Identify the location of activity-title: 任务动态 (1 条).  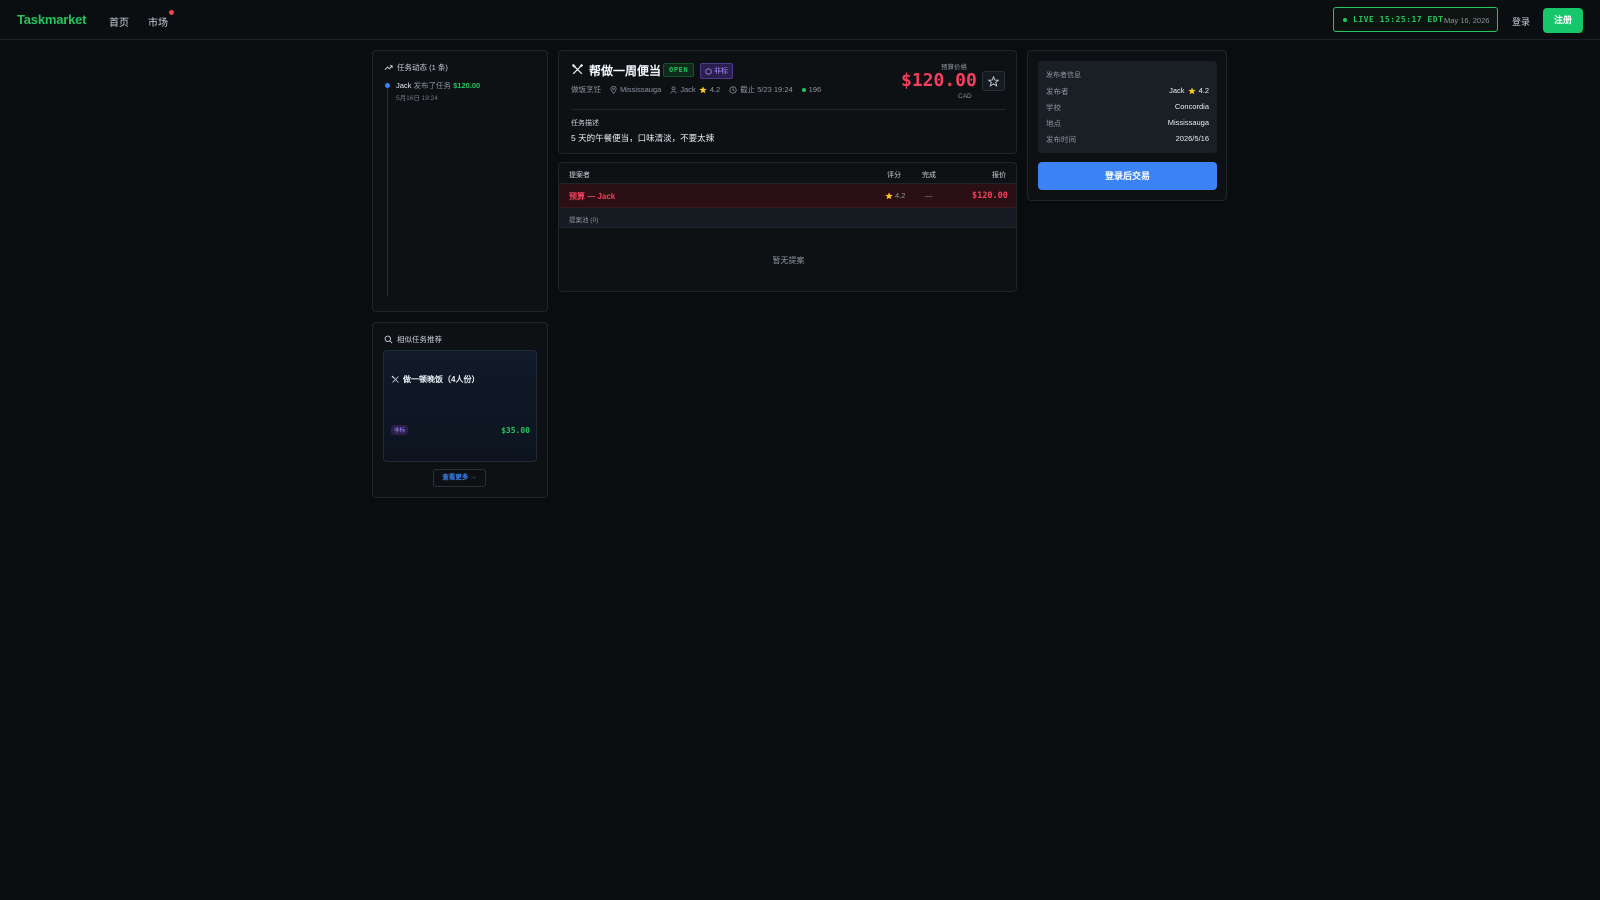
(422, 67).